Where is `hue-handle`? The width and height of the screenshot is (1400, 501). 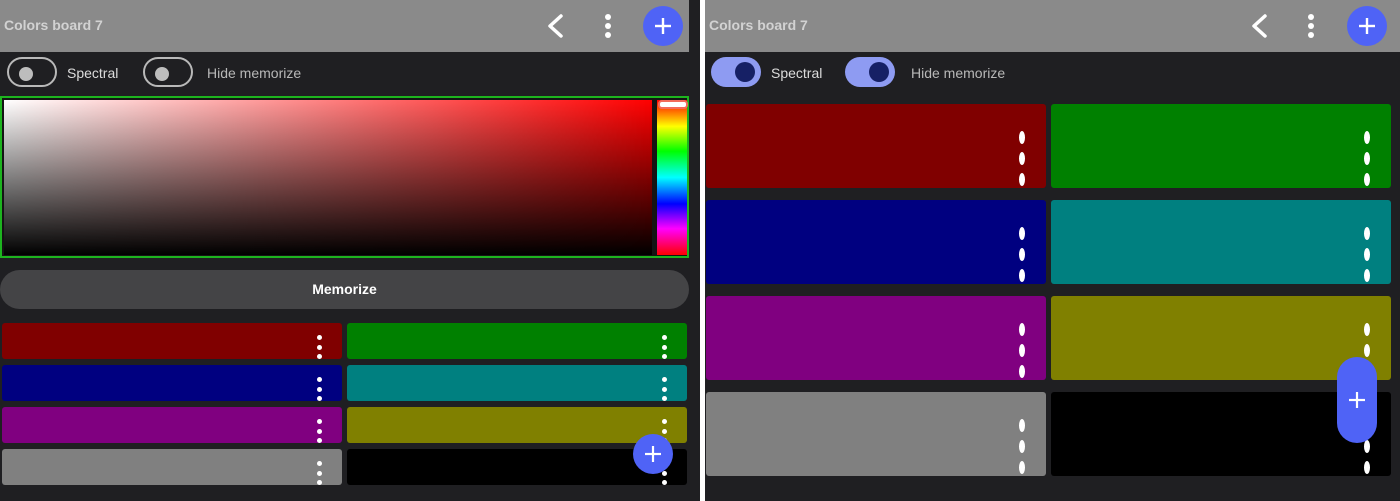 hue-handle is located at coordinates (673, 104).